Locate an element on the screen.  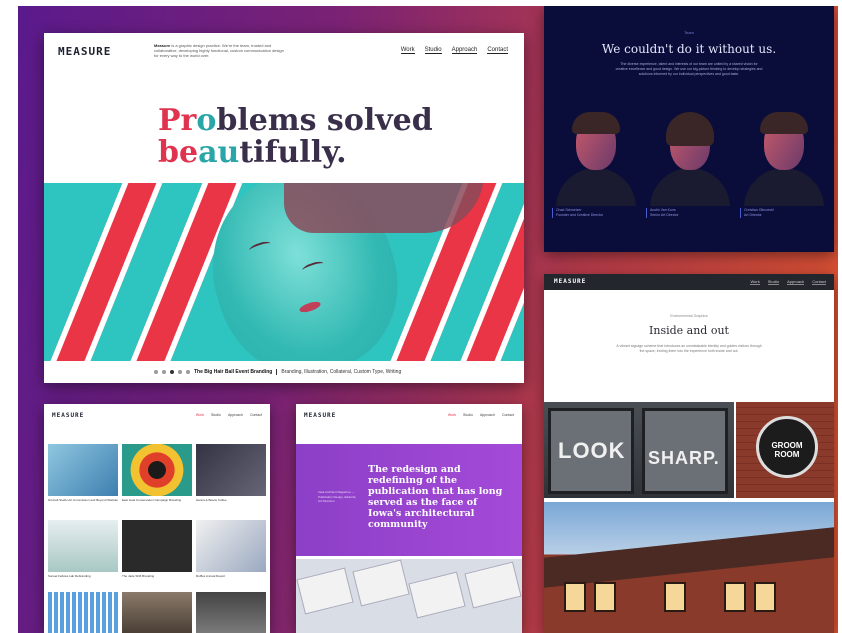
person-role: Art Director is located at coordinates (753, 215).